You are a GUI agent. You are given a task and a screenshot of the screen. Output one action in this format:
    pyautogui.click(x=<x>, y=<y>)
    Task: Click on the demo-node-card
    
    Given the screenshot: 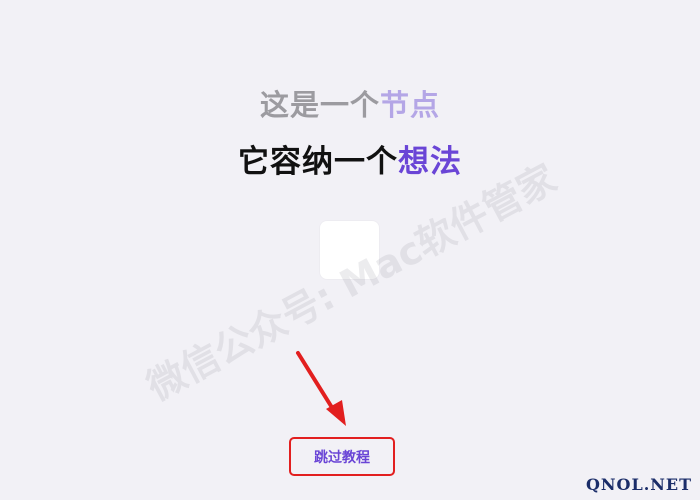 What is the action you would take?
    pyautogui.click(x=349, y=250)
    